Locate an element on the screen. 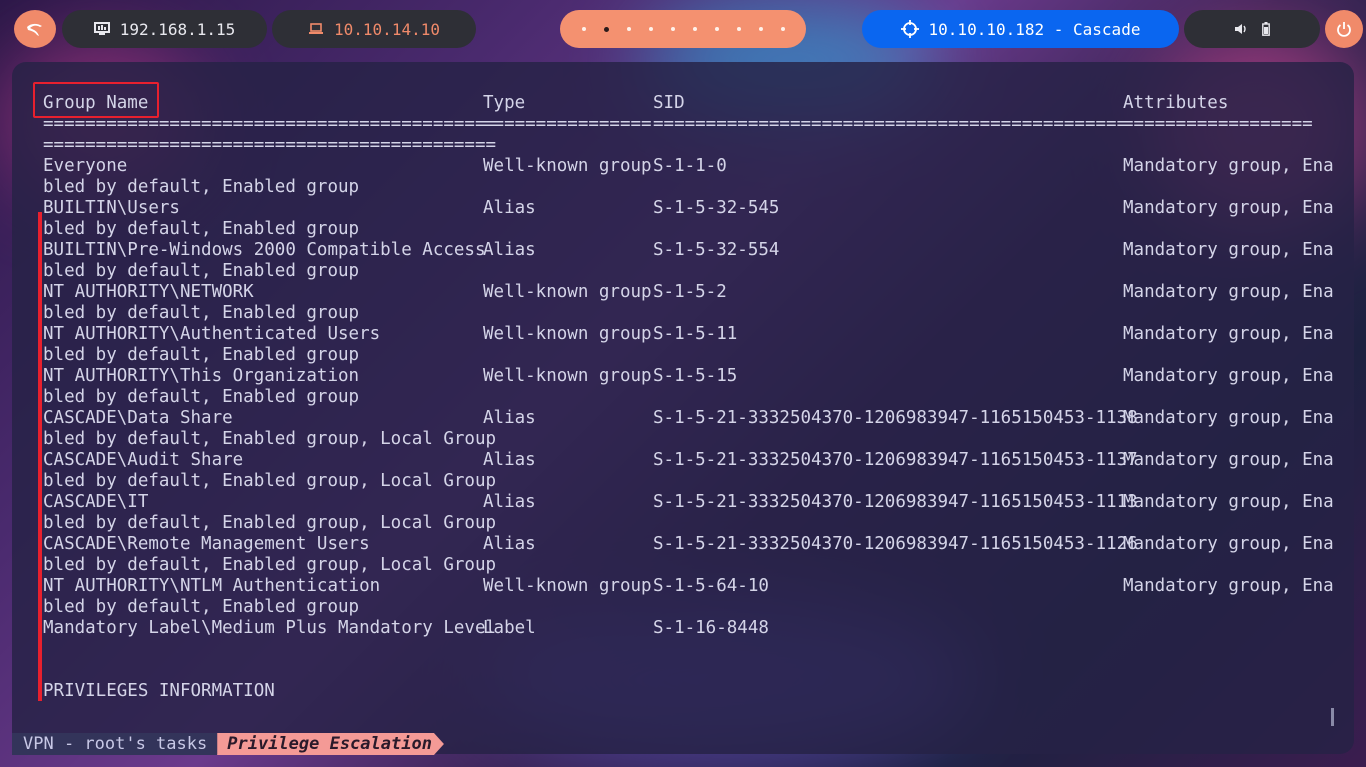 The height and width of the screenshot is (767, 1366). kali-dragon-icon is located at coordinates (35, 29).